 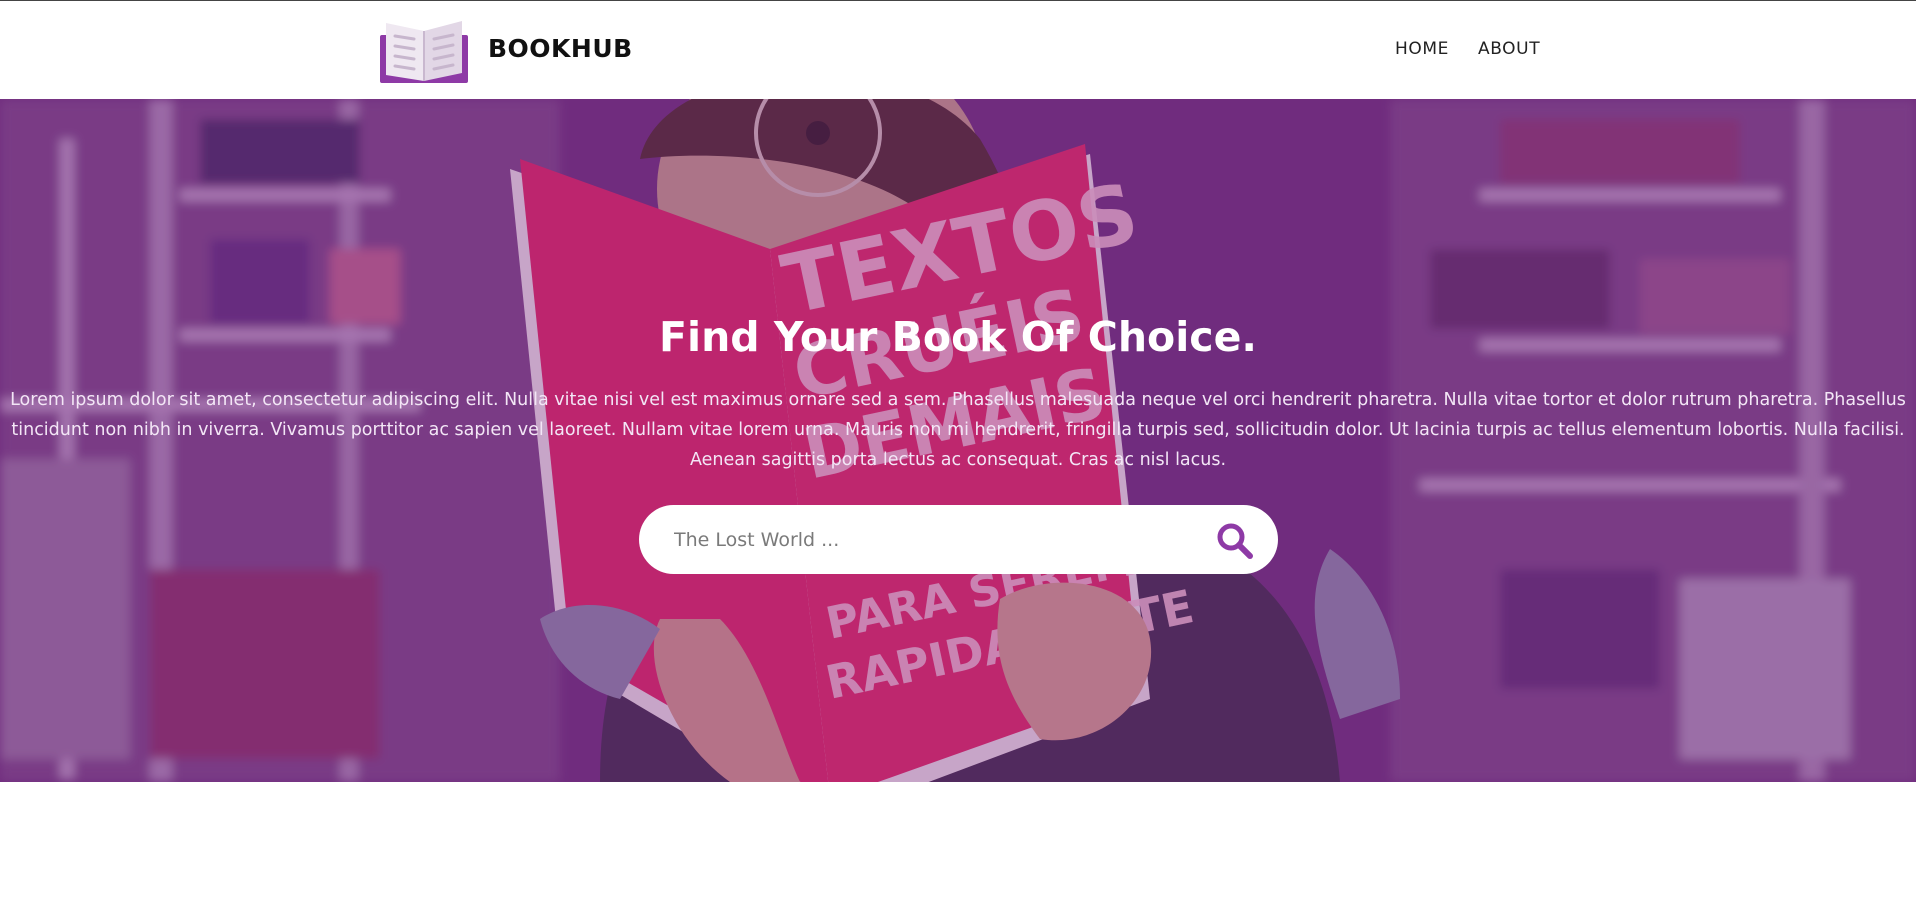 What do you see at coordinates (424, 51) in the screenshot?
I see `open-book-icon` at bounding box center [424, 51].